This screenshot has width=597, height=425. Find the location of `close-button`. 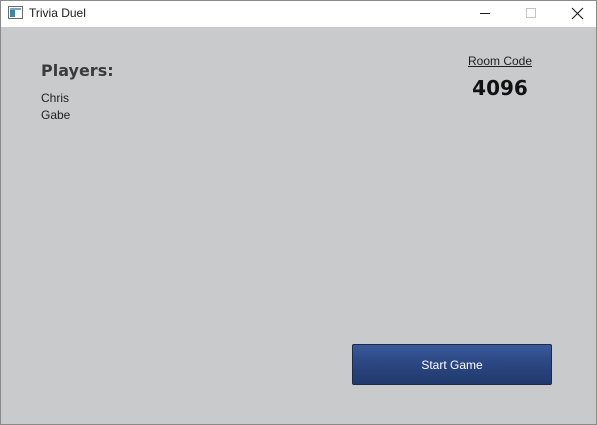

close-button is located at coordinates (575, 14).